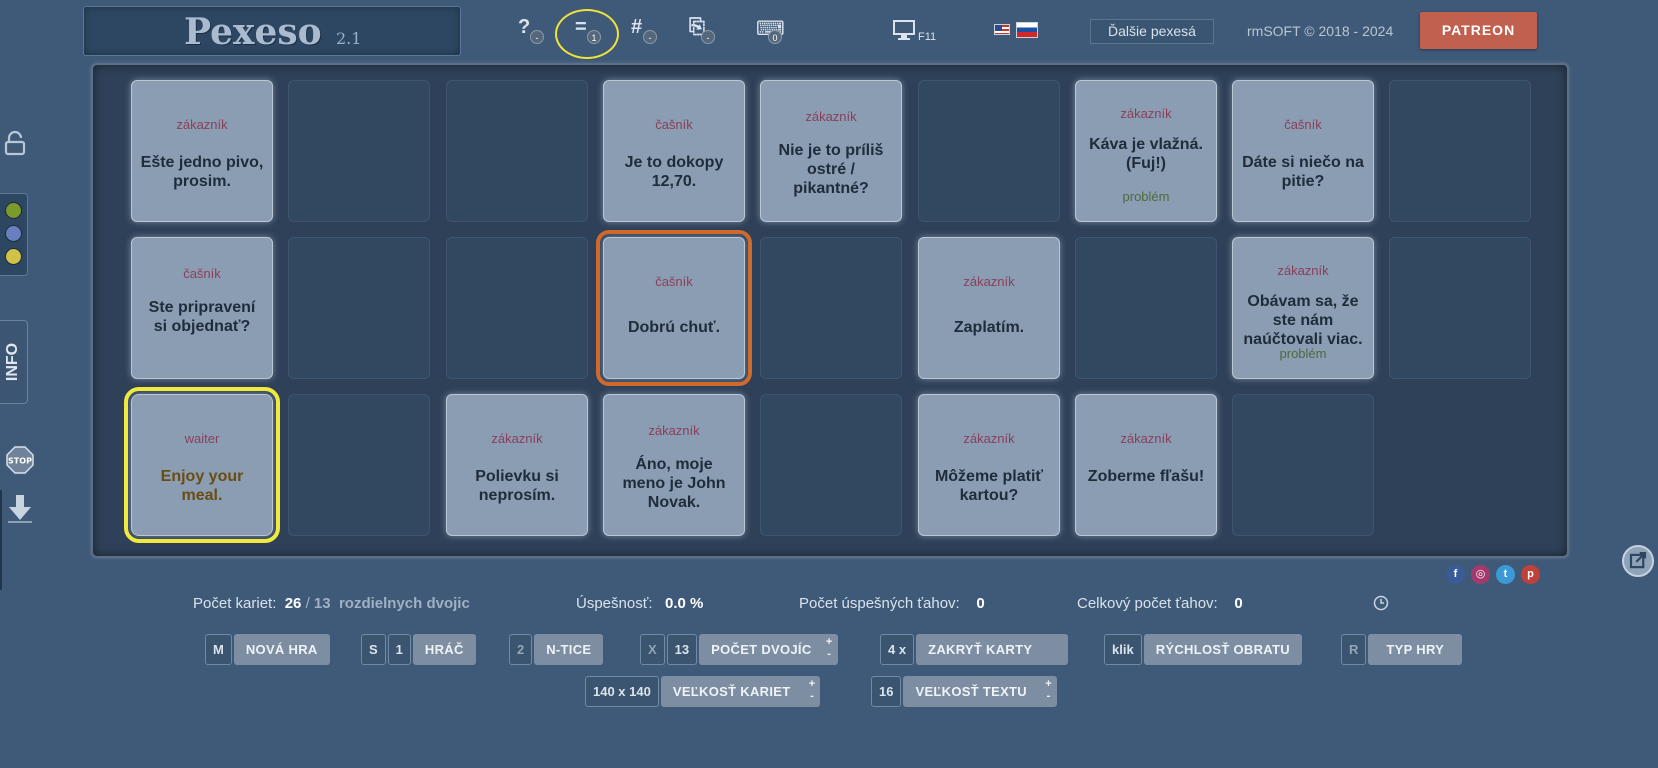  Describe the element at coordinates (1222, 649) in the screenshot. I see `speed-button: RÝCHLOSŤ OBRATU` at that location.